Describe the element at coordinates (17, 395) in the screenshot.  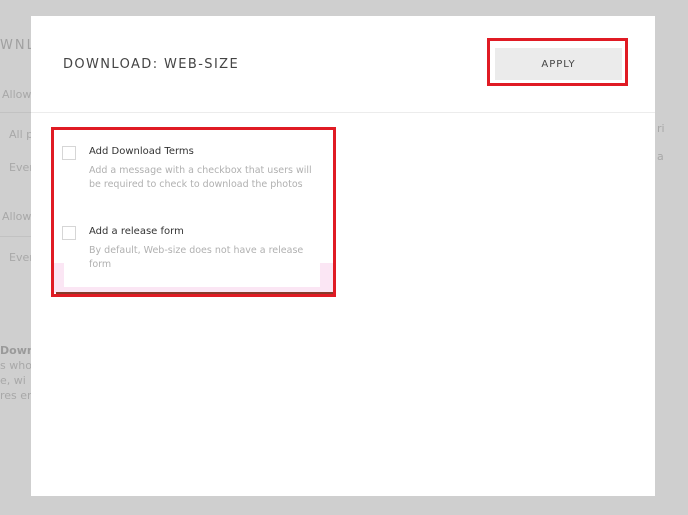
I see `background-text: res en` at that location.